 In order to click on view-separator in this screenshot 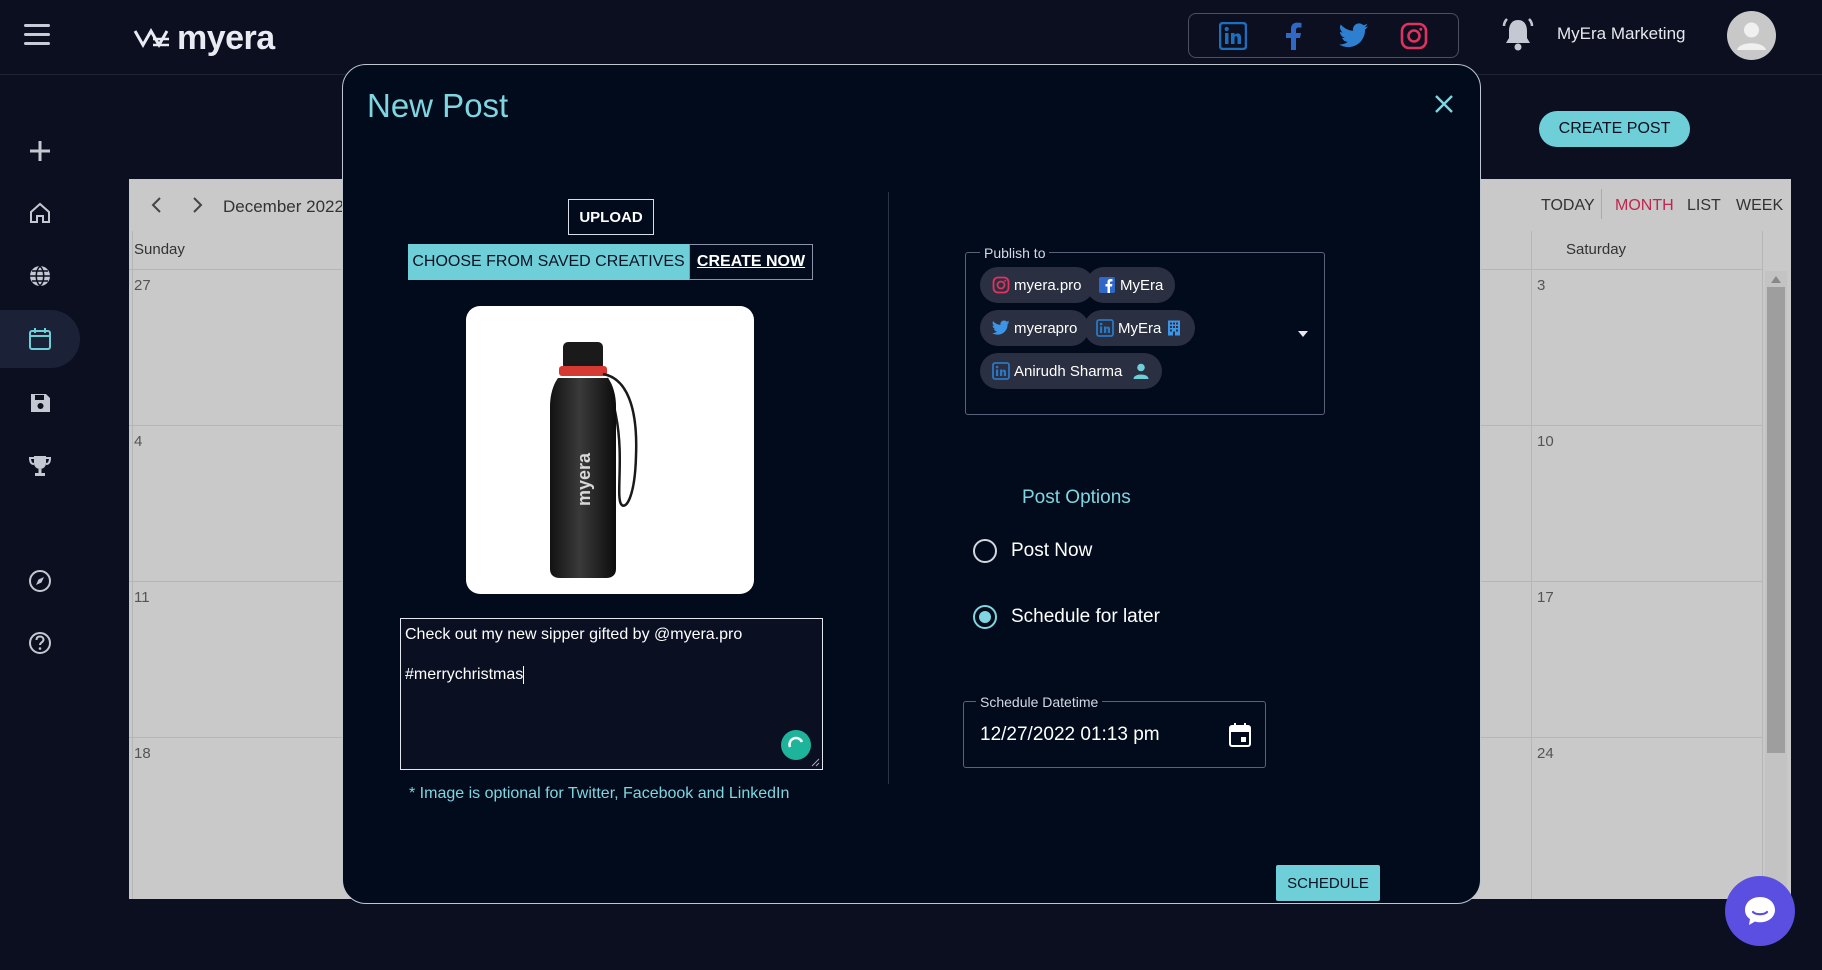, I will do `click(1601, 204)`.